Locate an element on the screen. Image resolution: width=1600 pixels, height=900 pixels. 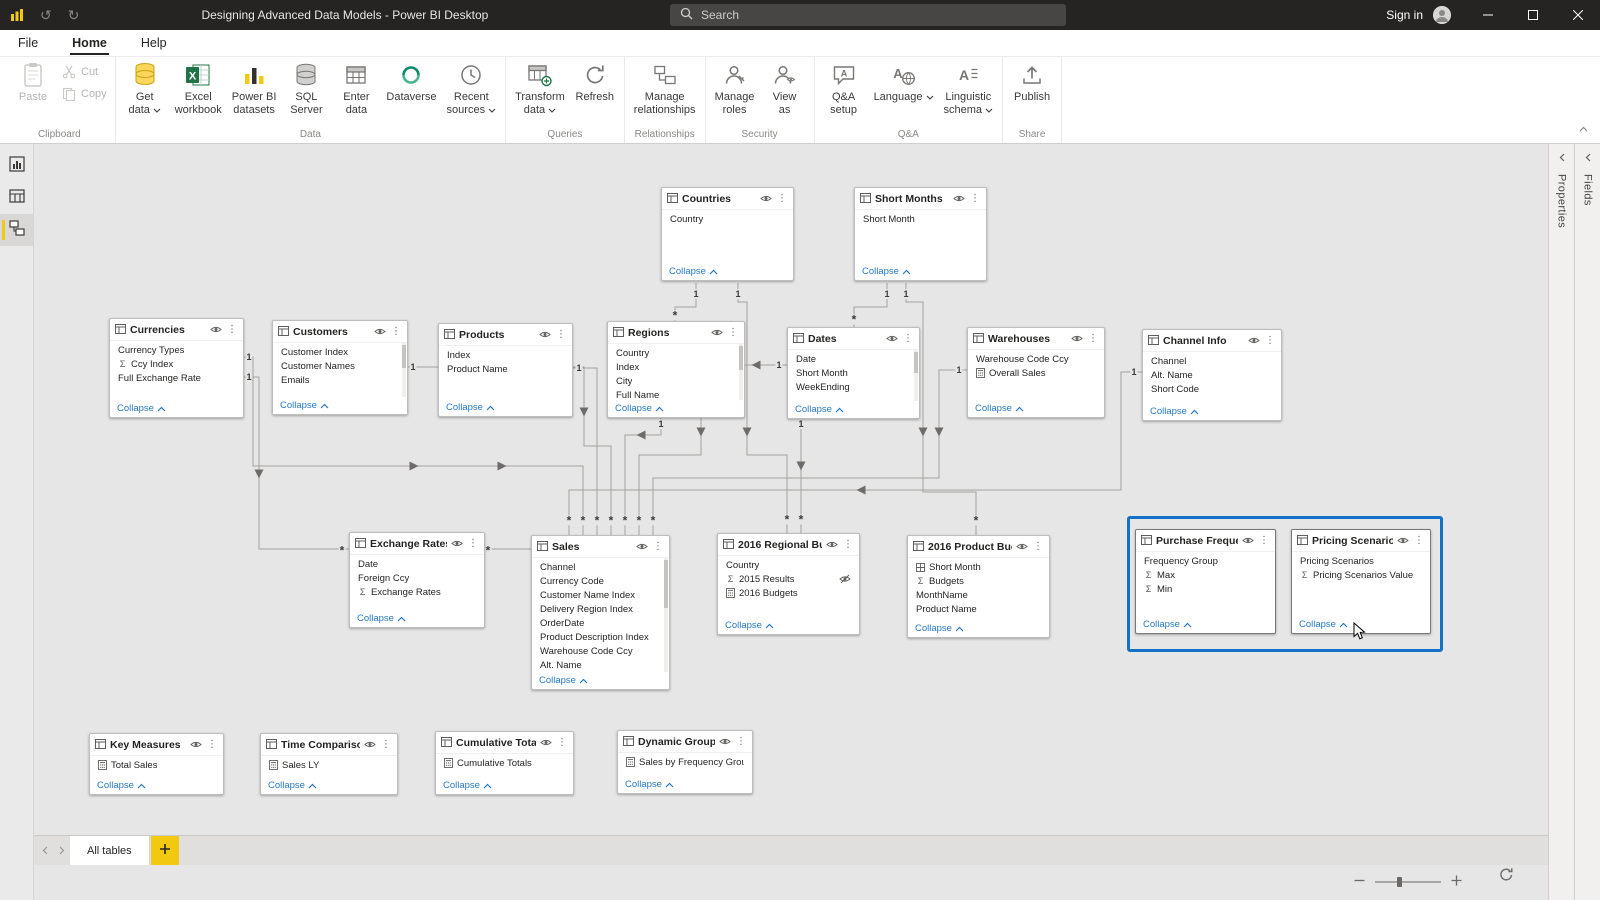
excel-workbook-button: X Excel workbook is located at coordinates (198, 87).